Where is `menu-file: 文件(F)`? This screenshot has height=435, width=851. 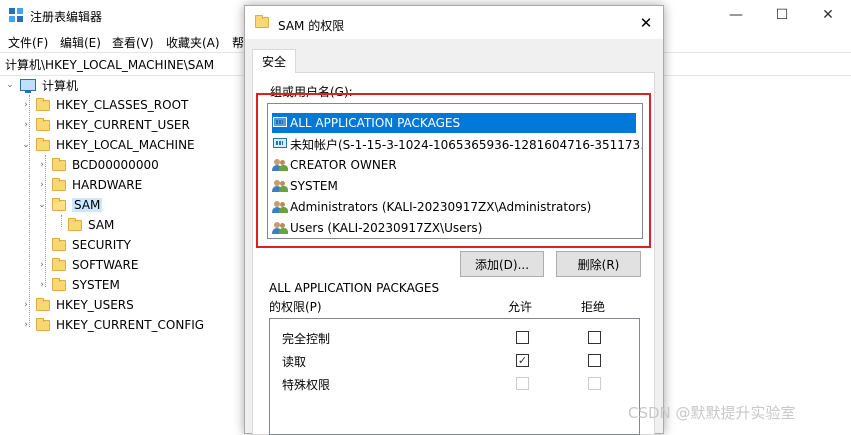
menu-file: 文件(F) is located at coordinates (28, 42).